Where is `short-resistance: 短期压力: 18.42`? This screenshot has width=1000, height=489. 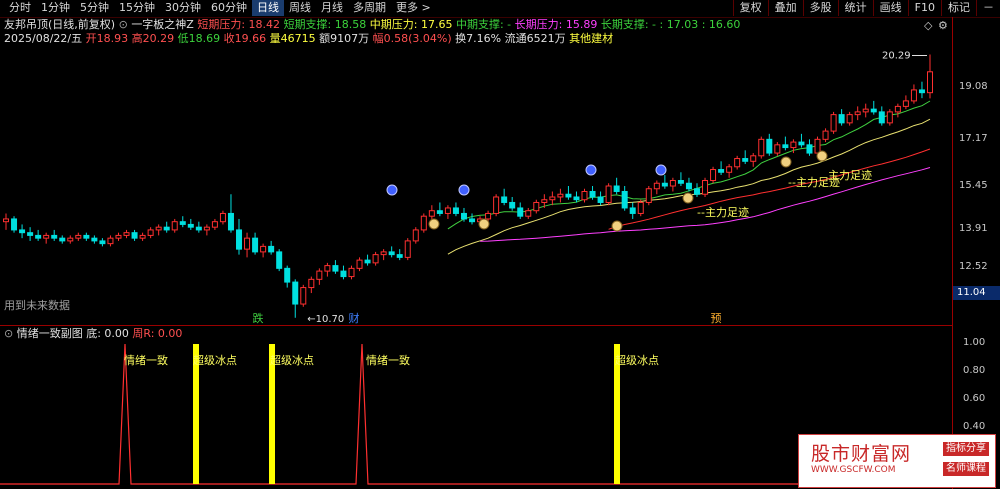
short-resistance: 短期压力: 18.42 is located at coordinates (239, 24).